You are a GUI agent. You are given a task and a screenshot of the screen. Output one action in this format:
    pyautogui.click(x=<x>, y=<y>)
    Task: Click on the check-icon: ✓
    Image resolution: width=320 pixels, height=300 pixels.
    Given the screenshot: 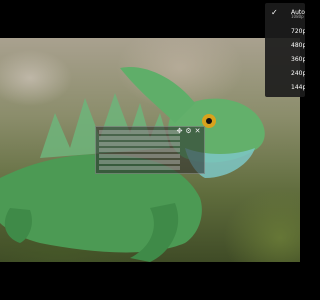 What is the action you would take?
    pyautogui.click(x=274, y=12)
    